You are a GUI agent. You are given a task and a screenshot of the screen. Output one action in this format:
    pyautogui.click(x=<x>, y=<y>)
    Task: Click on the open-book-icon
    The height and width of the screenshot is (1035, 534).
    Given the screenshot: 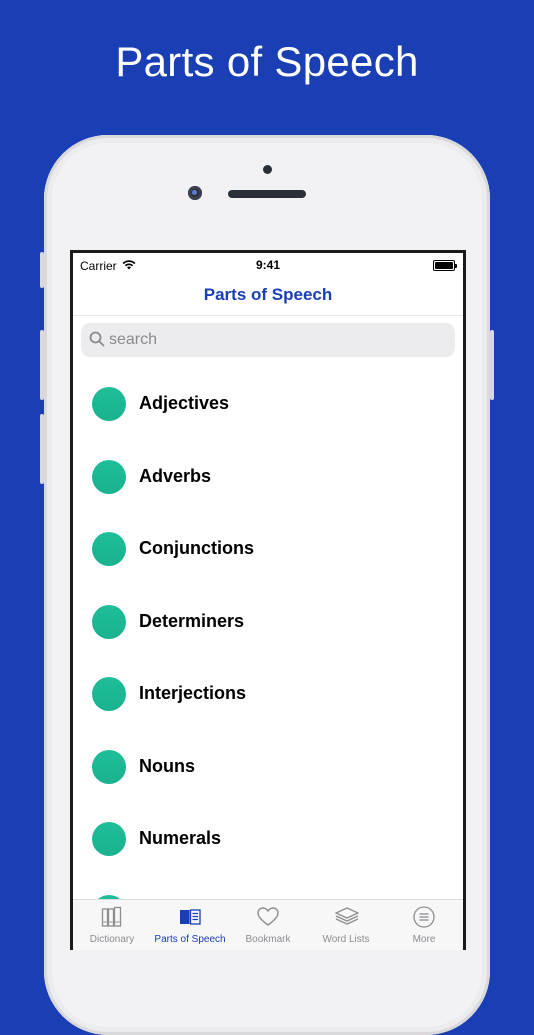 What is the action you would take?
    pyautogui.click(x=190, y=917)
    